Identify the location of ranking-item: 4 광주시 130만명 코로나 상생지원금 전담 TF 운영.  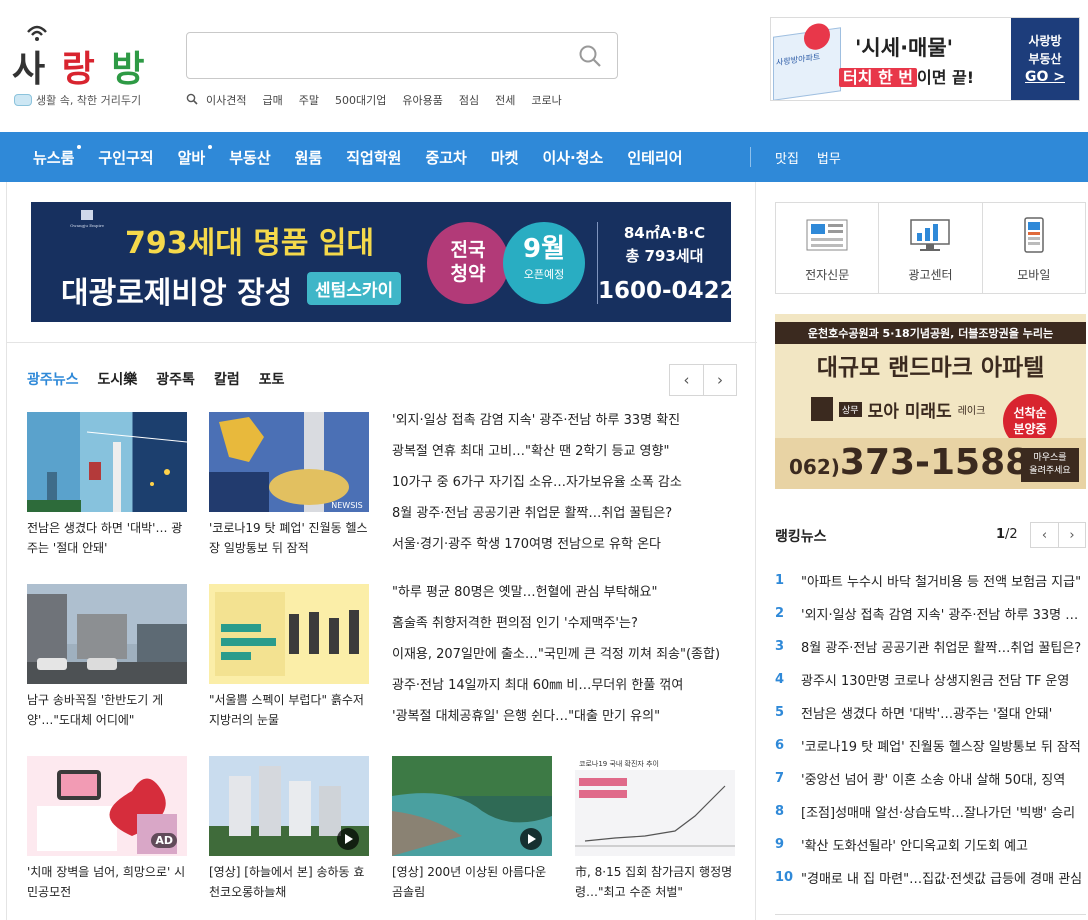
(930, 679).